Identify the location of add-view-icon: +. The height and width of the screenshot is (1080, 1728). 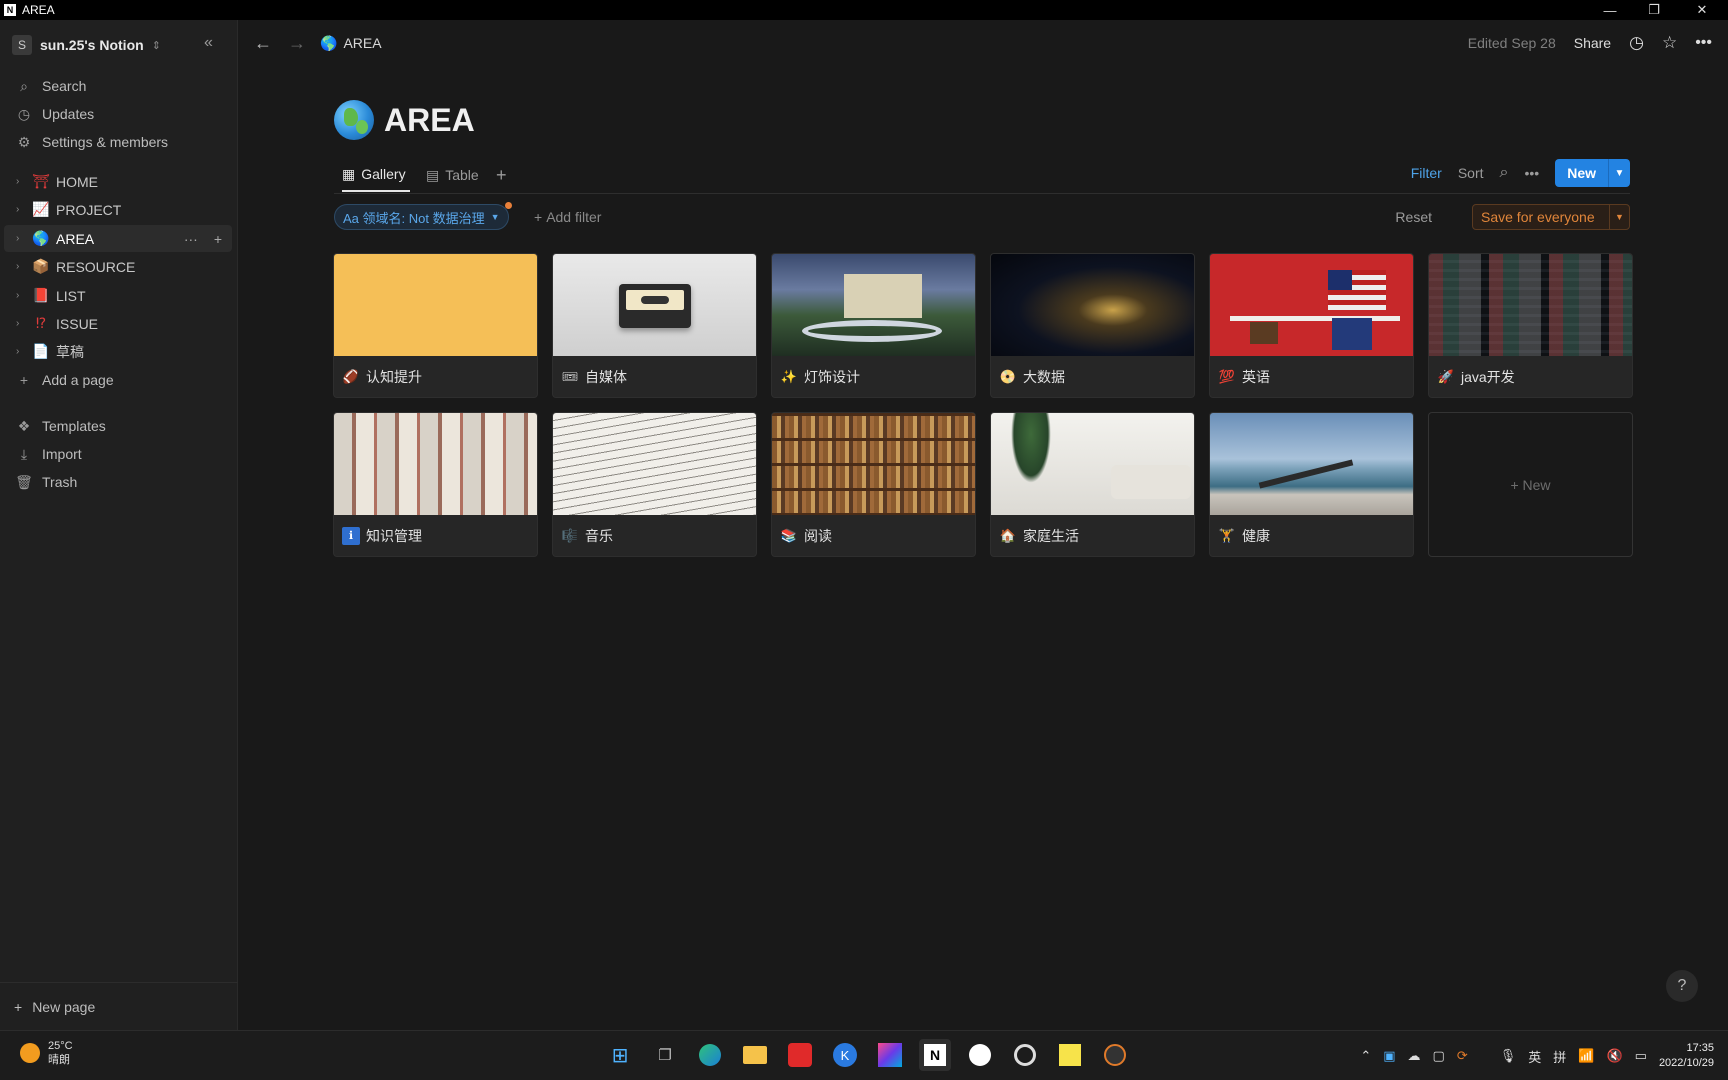
(501, 175).